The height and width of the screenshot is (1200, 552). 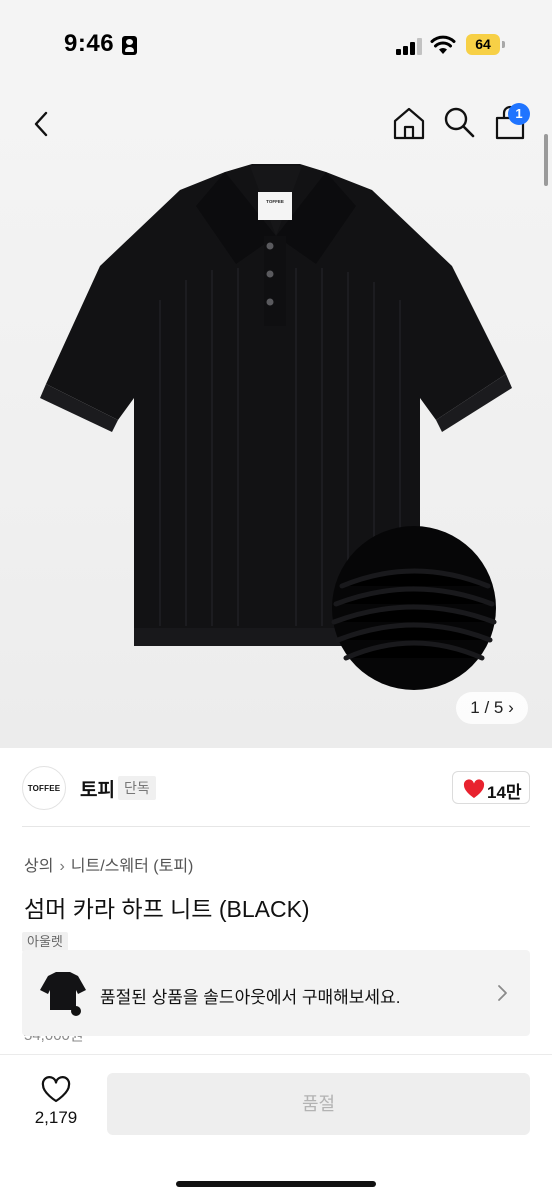 What do you see at coordinates (63, 994) in the screenshot?
I see `product-thumbnail` at bounding box center [63, 994].